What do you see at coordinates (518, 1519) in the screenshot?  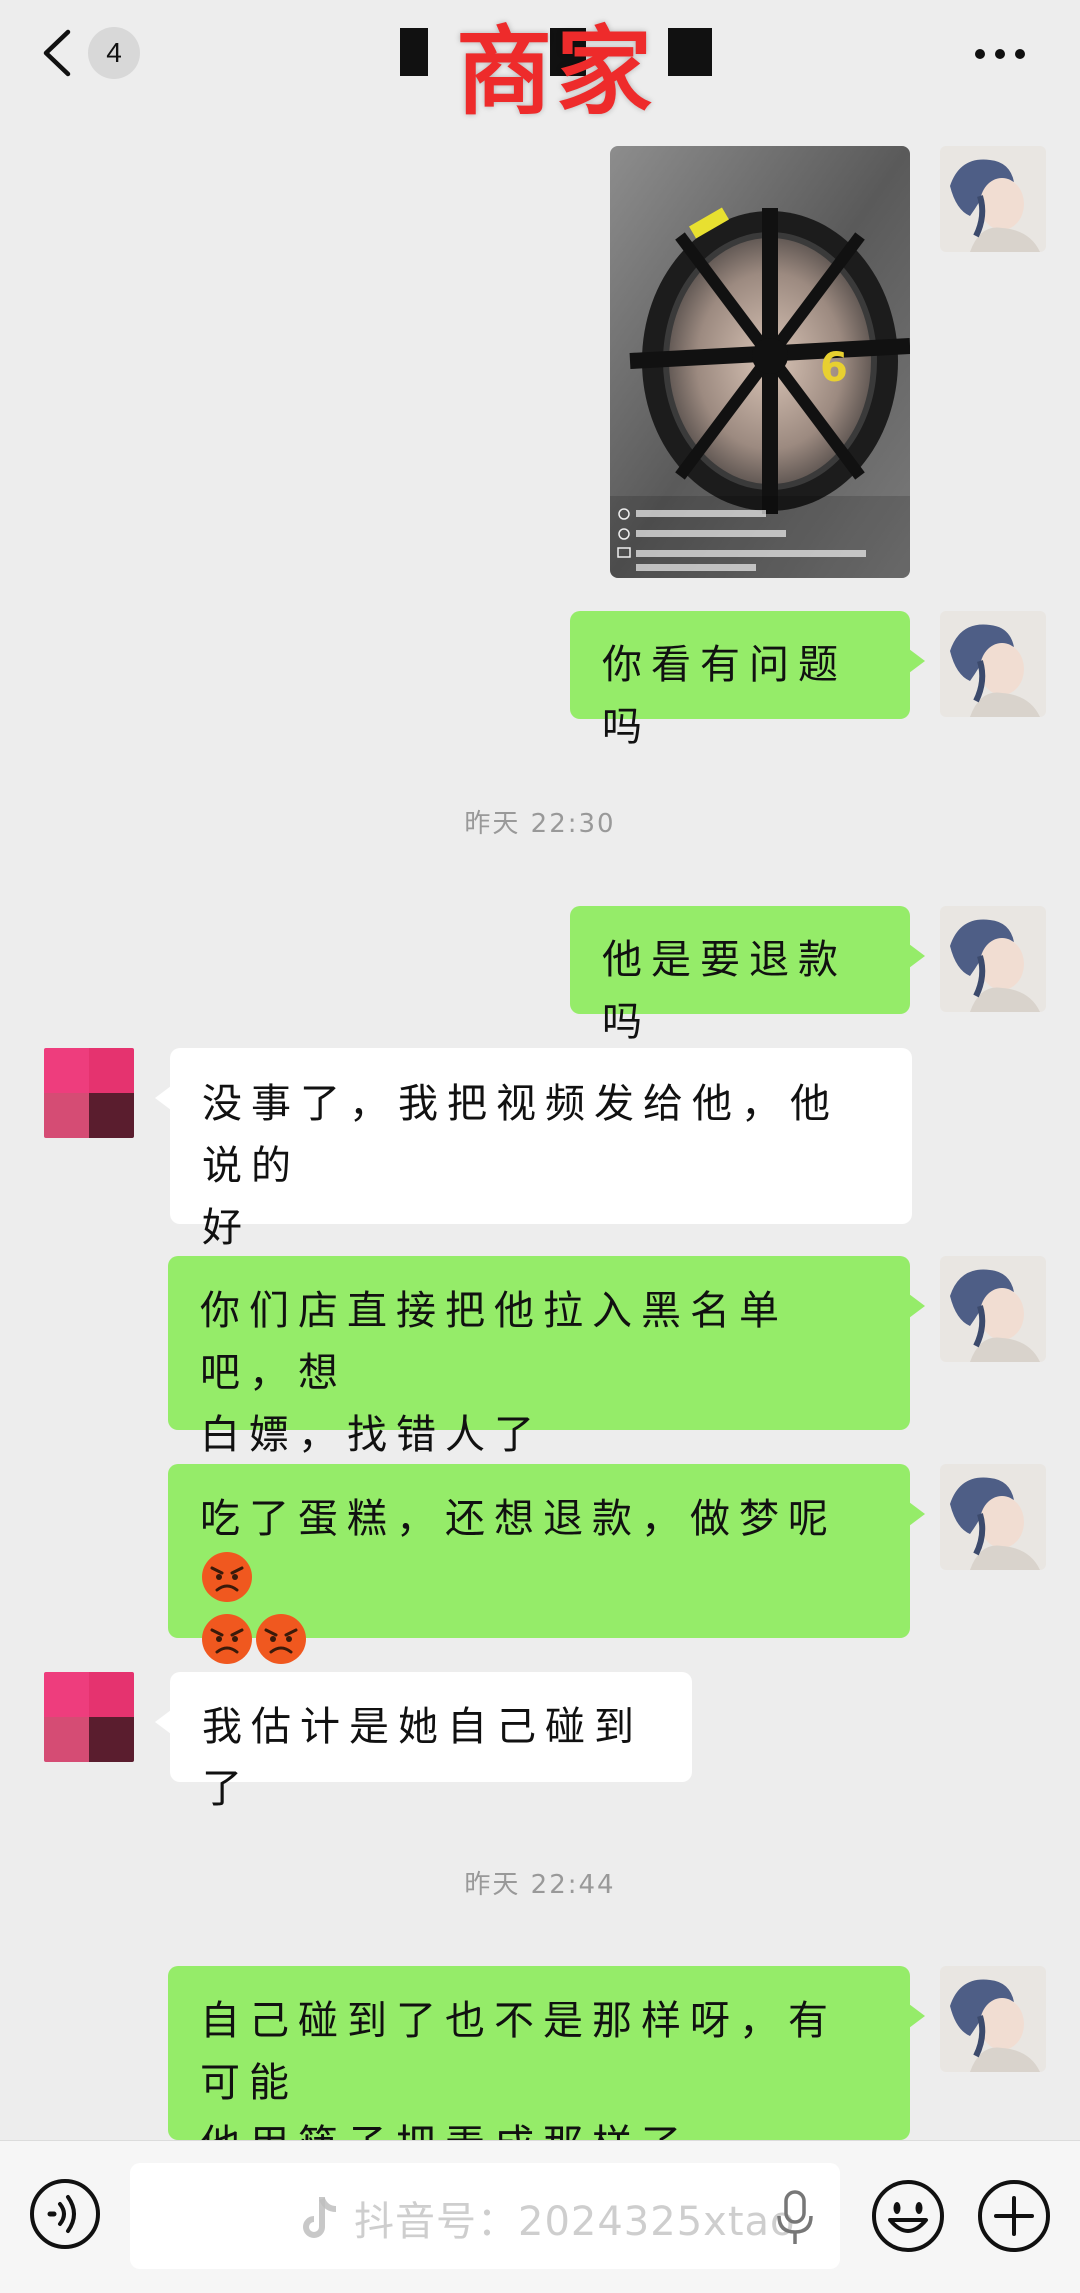 I see `message-text: 吃了蛋糕，还想退款，做梦呢` at bounding box center [518, 1519].